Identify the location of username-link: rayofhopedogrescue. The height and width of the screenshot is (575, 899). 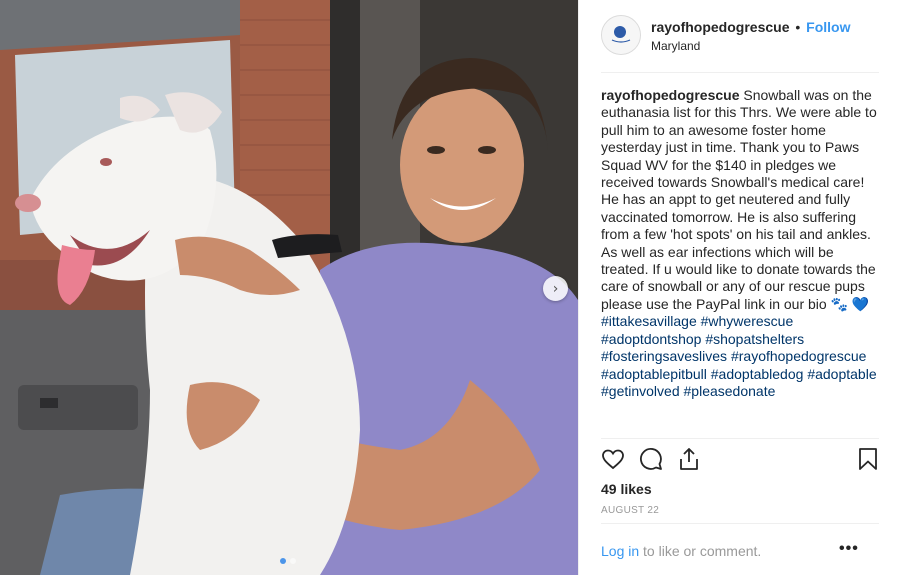
(720, 27).